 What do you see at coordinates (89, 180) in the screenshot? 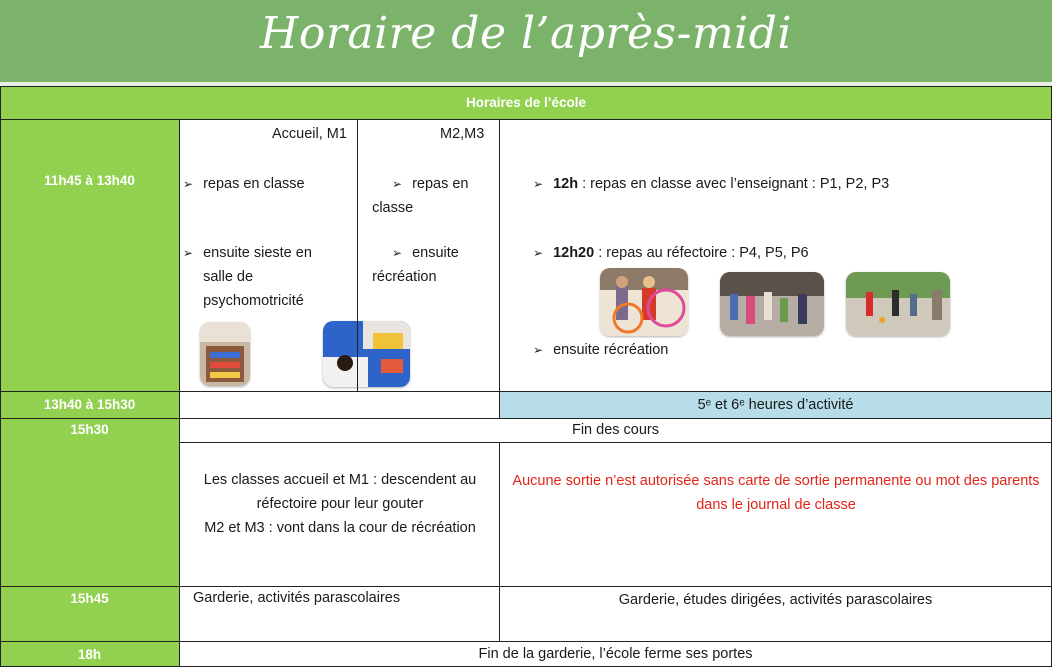
I see `time-label: 11h45 à 13h40` at bounding box center [89, 180].